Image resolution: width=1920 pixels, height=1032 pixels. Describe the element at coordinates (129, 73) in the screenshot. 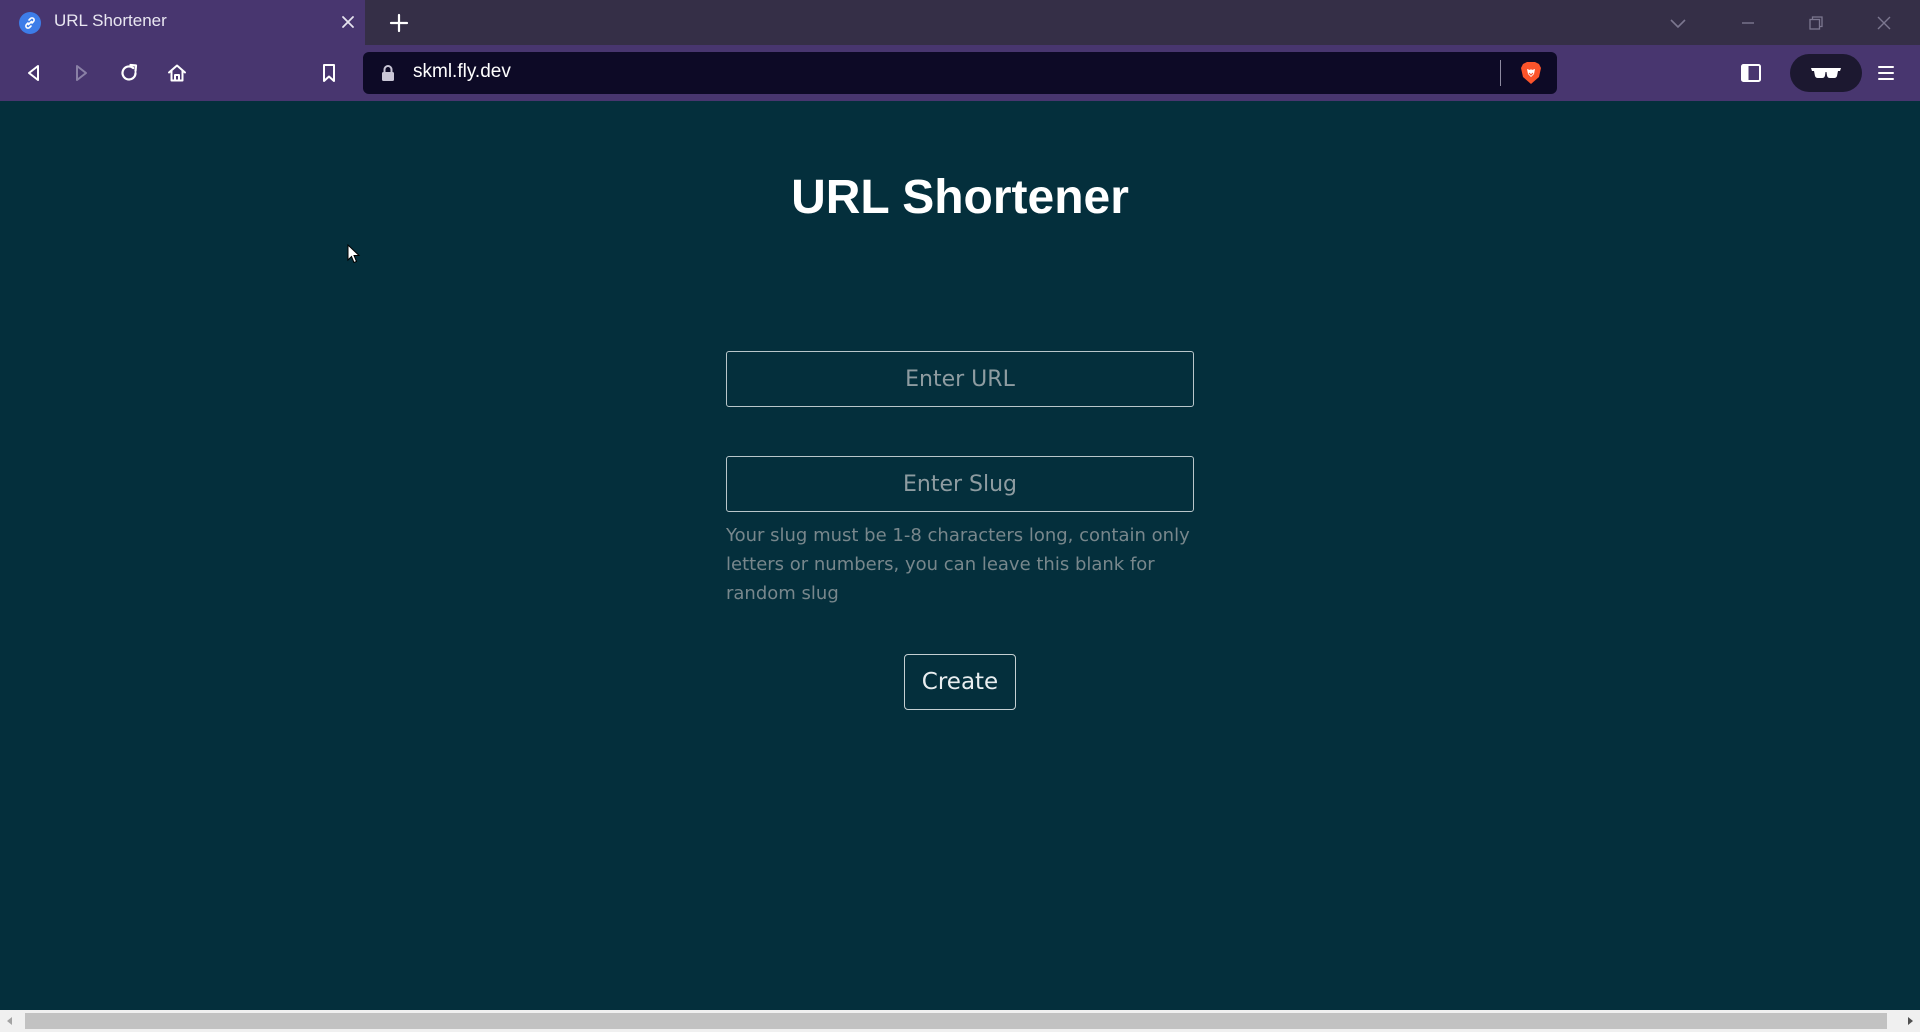

I see `reload-icon` at that location.